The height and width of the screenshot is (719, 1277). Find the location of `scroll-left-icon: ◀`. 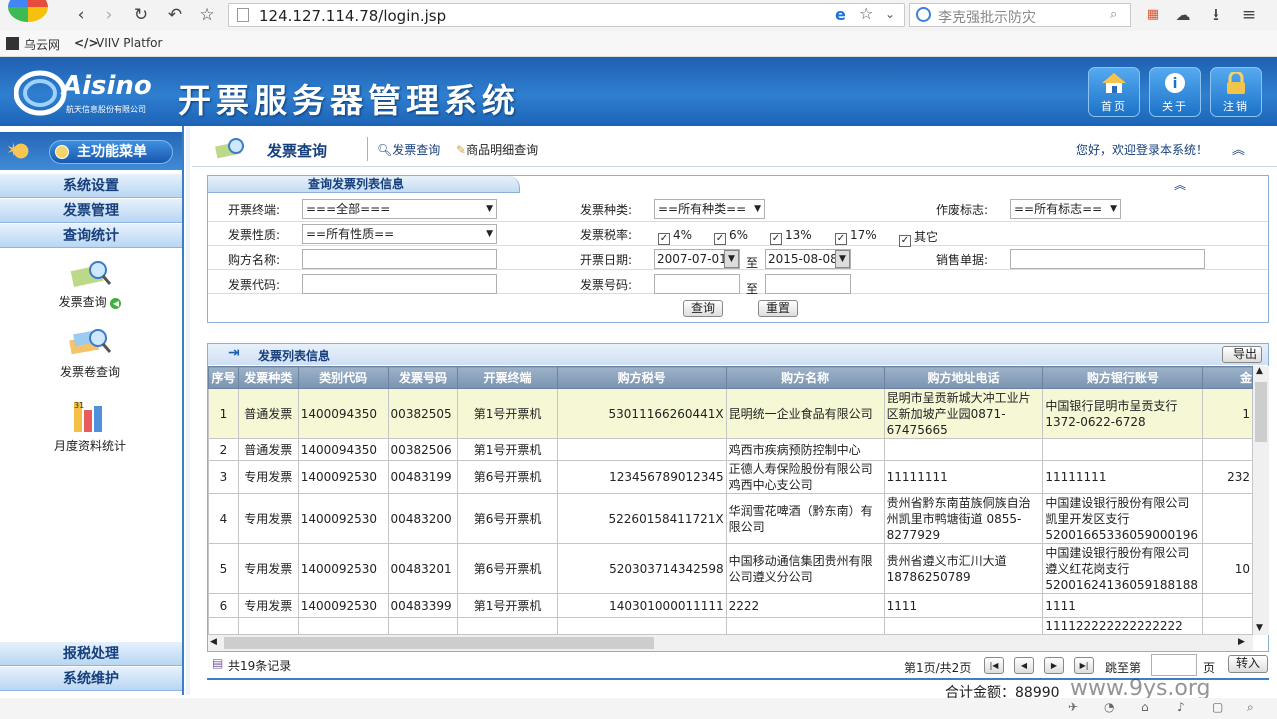

scroll-left-icon: ◀ is located at coordinates (213, 642).